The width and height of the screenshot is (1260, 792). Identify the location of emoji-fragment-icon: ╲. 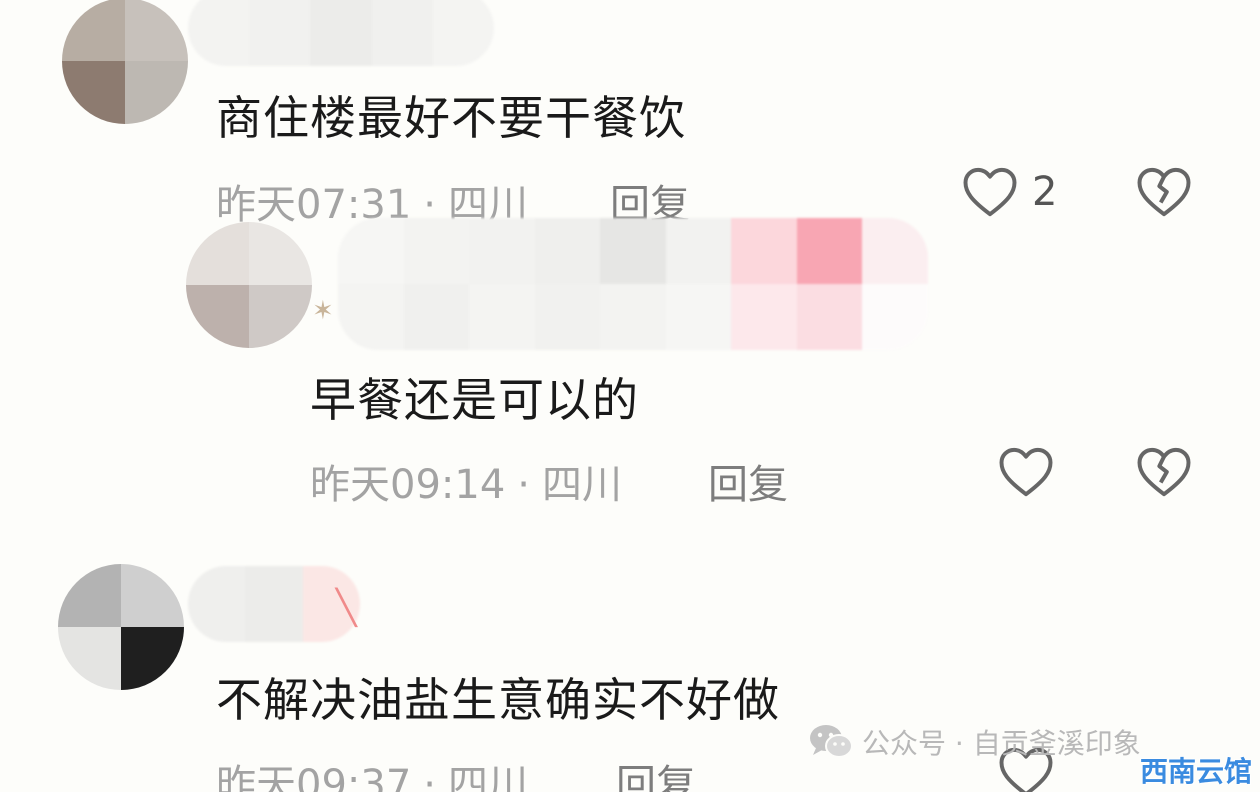
(346, 608).